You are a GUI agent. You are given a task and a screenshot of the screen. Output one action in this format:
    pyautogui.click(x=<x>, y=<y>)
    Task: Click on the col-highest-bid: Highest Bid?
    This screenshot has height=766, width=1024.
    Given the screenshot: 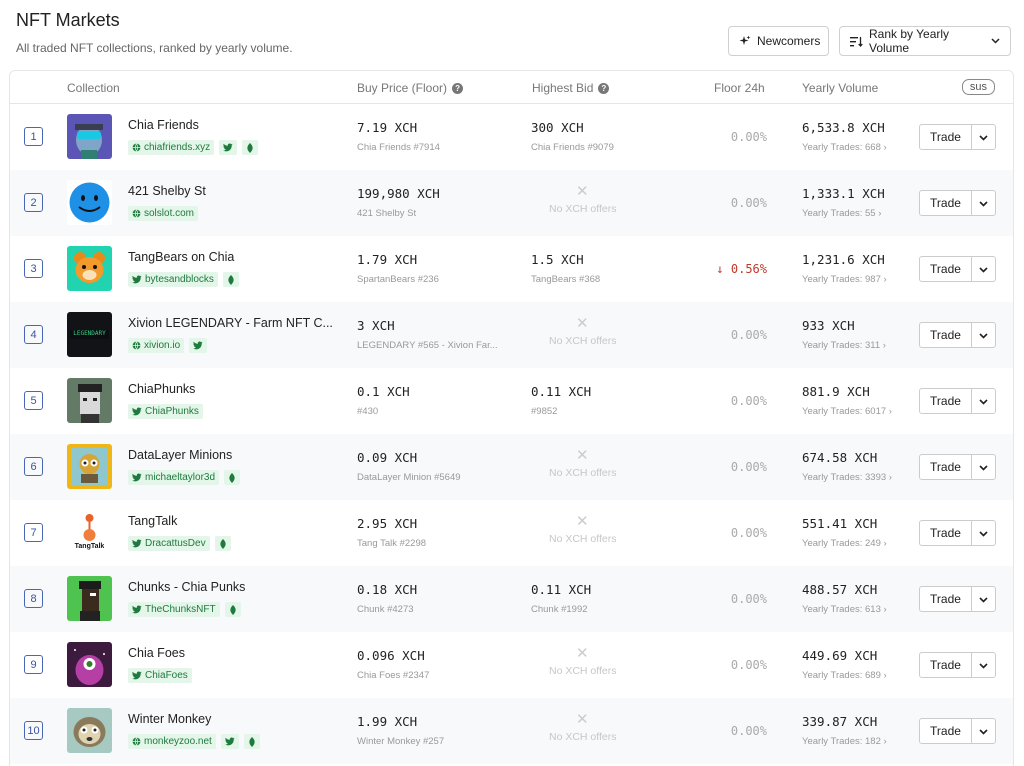 What is the action you would take?
    pyautogui.click(x=571, y=88)
    